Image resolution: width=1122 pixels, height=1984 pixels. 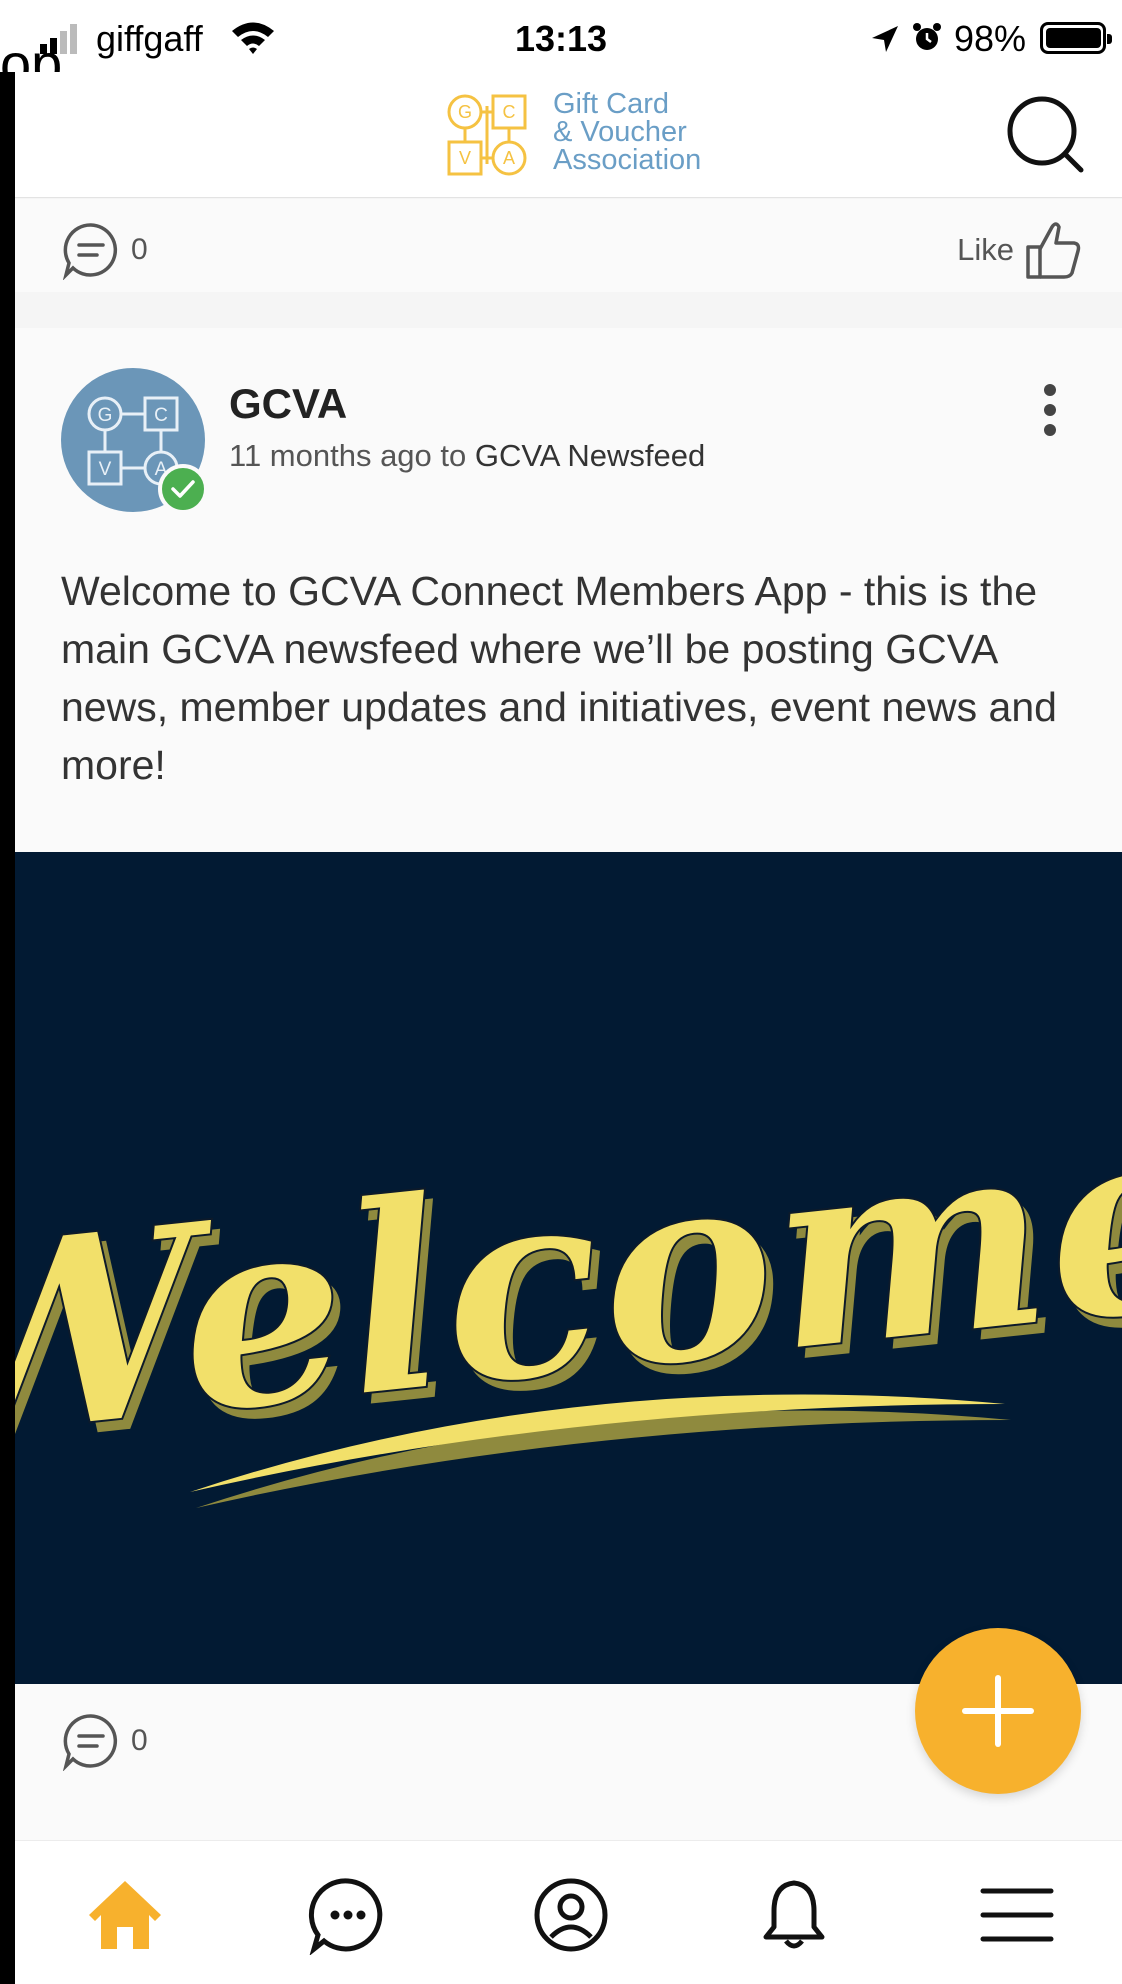 I want to click on location-arrow-icon, so click(x=885, y=39).